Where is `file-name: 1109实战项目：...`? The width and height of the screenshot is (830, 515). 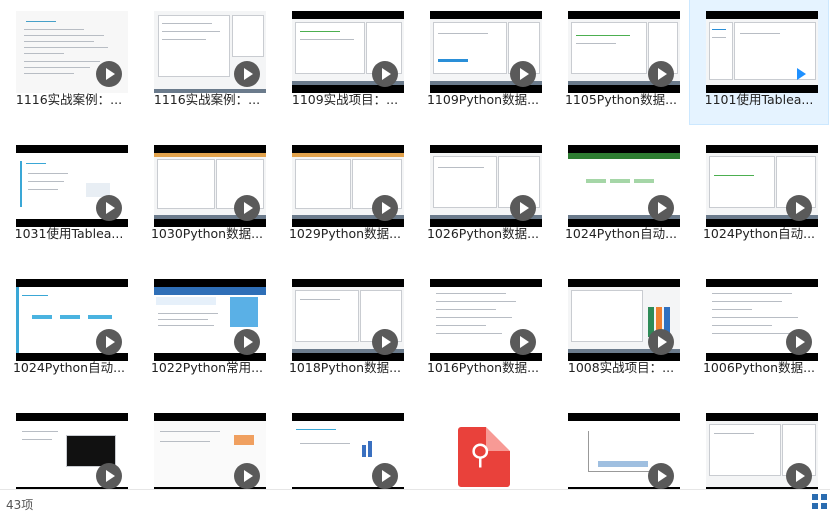
file-name: 1109实战项目：... is located at coordinates (345, 99).